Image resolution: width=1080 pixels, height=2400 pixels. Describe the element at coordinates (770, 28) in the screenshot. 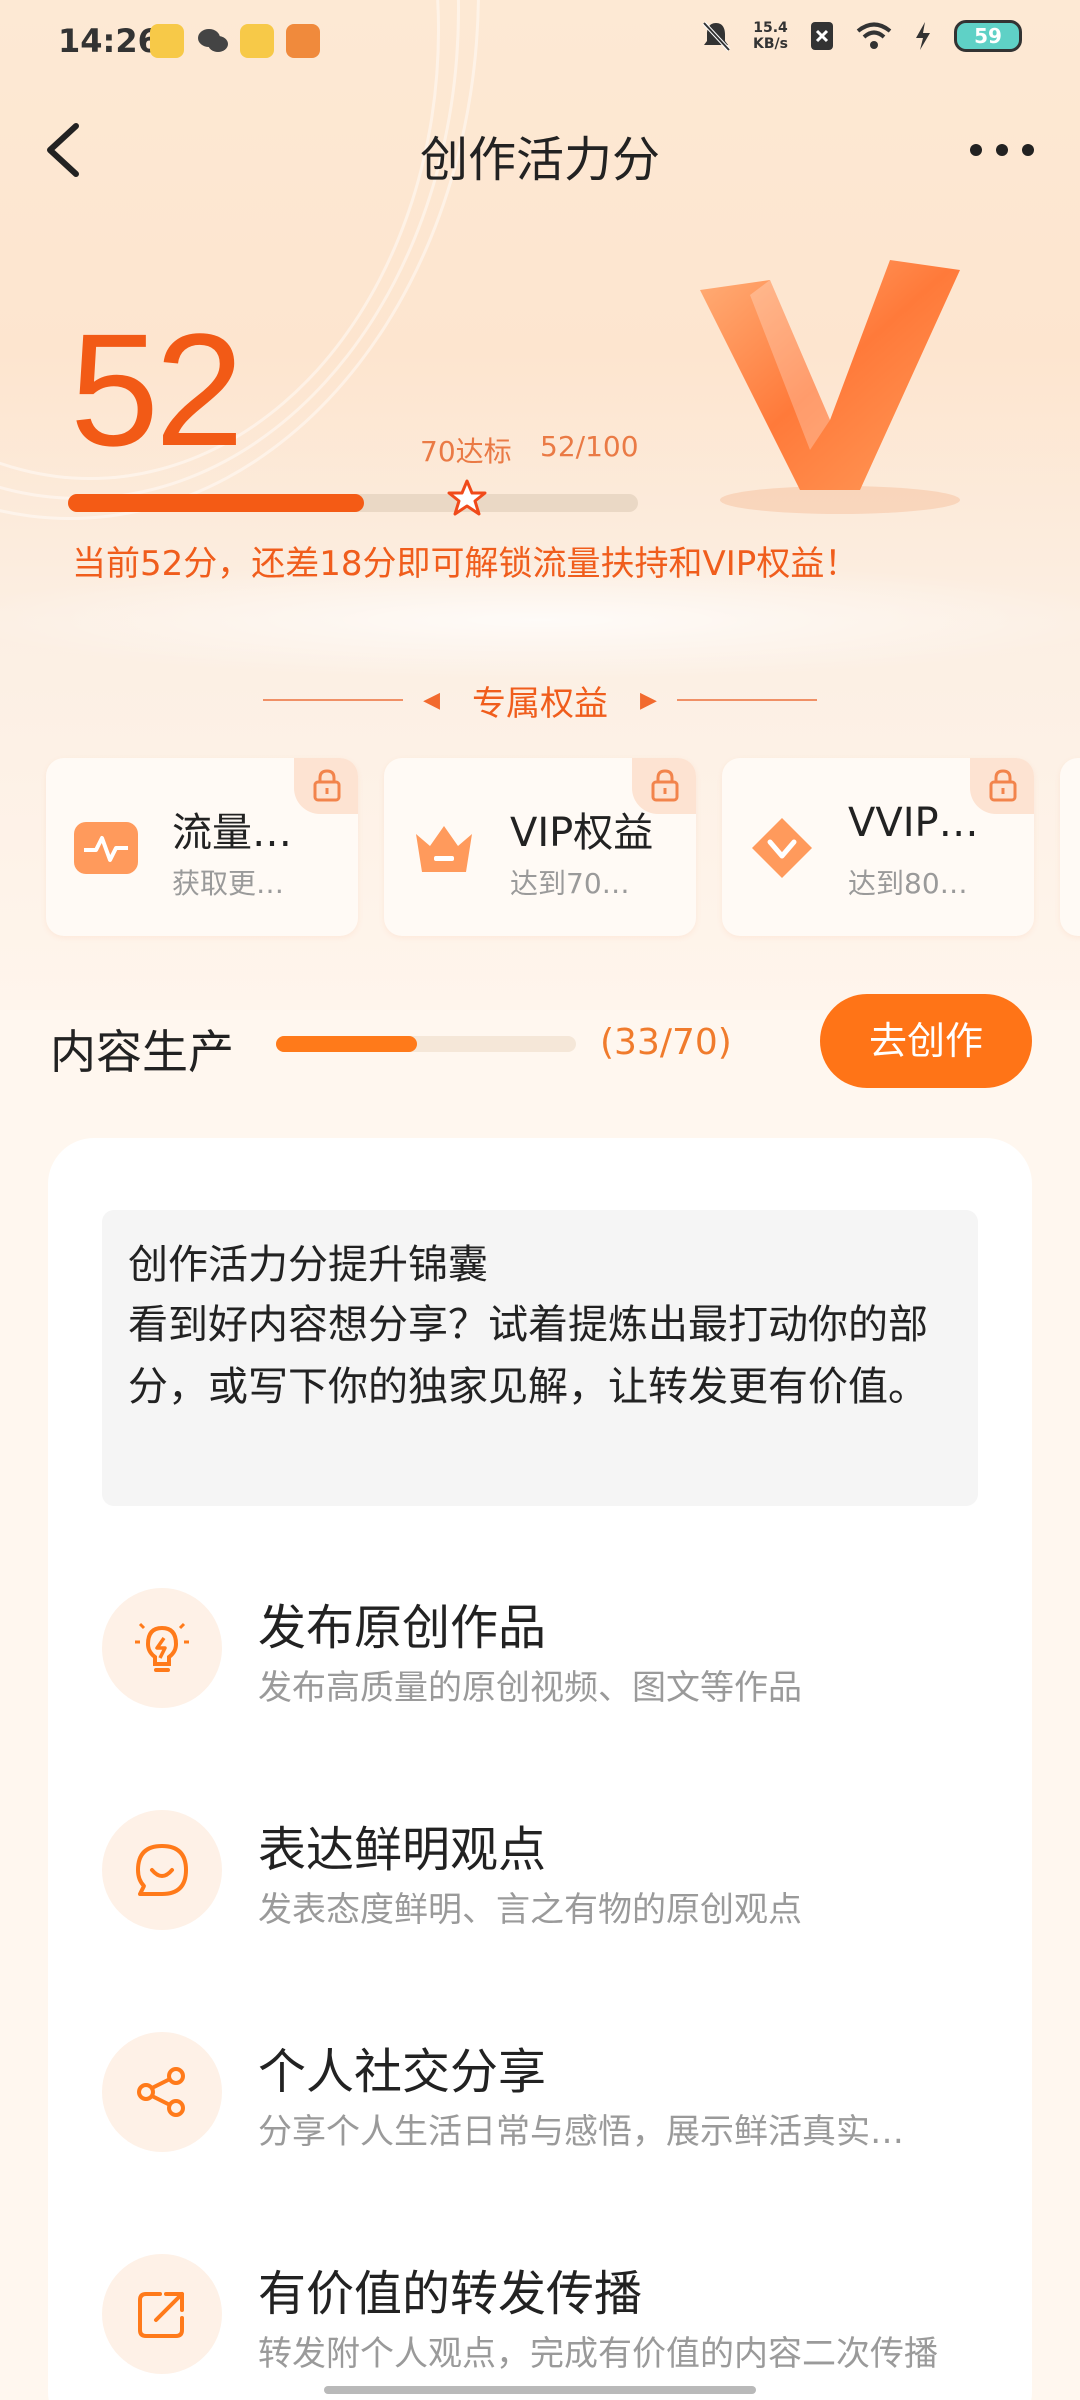

I see `net-speed-value: 15.4` at that location.